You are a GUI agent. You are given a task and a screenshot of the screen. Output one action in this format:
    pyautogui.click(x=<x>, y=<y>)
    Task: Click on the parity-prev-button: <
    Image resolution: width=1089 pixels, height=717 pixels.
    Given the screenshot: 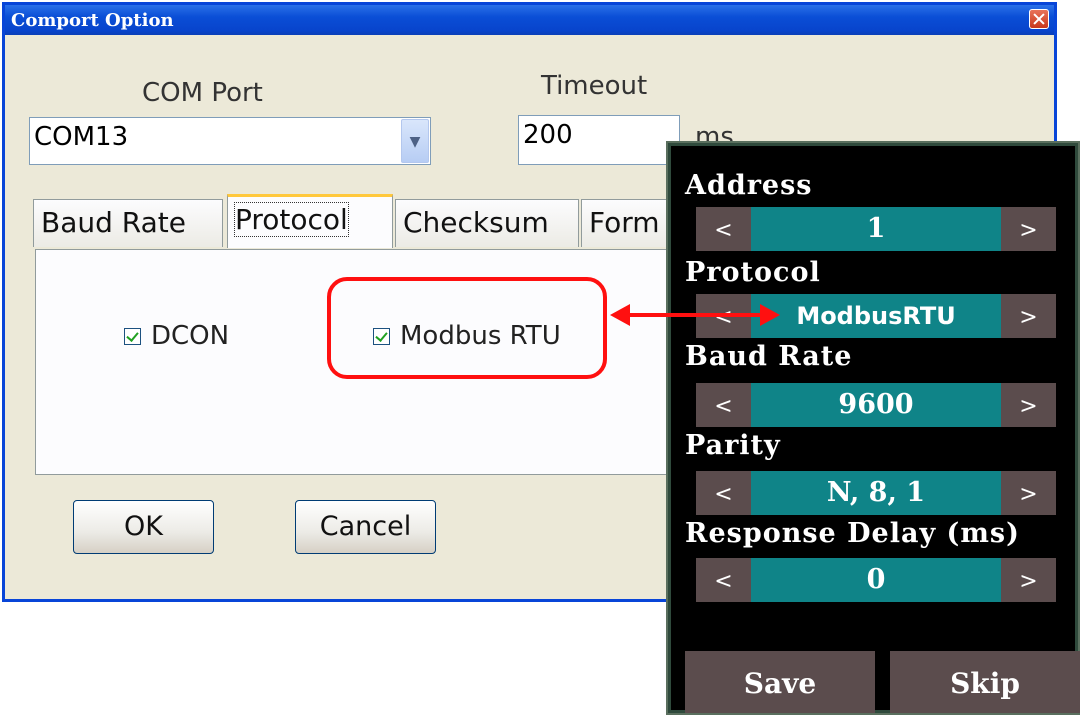 What is the action you would take?
    pyautogui.click(x=723, y=493)
    